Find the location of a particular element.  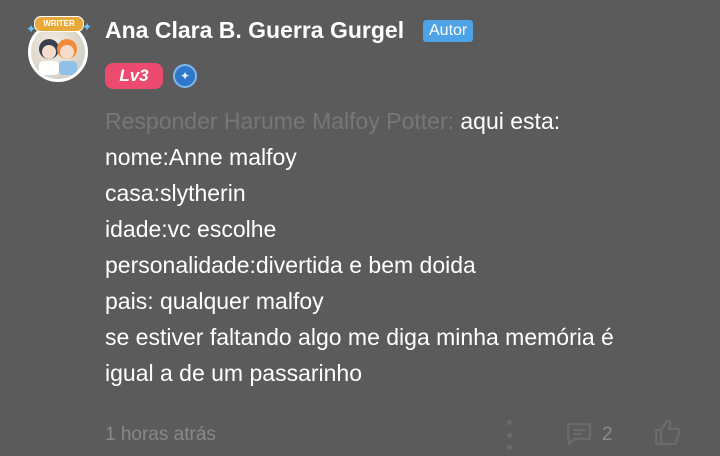

comment-icon is located at coordinates (579, 436).